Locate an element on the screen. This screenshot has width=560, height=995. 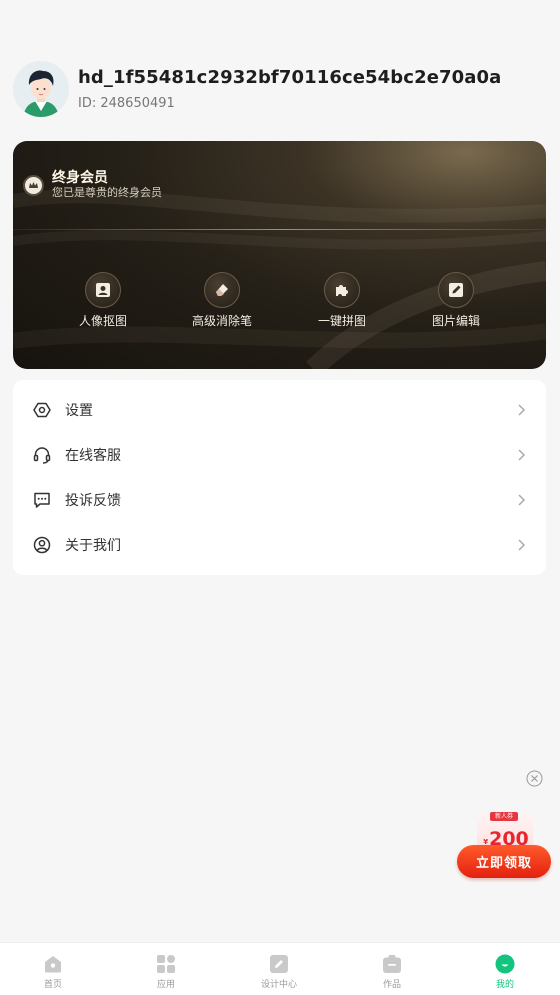
profile-icon is located at coordinates (505, 964).